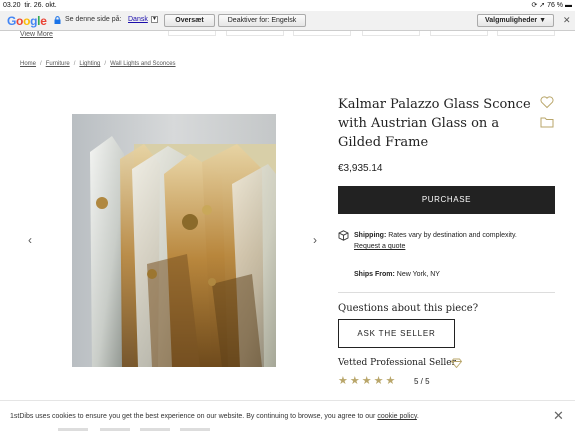 Image resolution: width=575 pixels, height=431 pixels. What do you see at coordinates (262, 20) in the screenshot?
I see `disable-translate-button: Deaktiver for: Engelsk` at bounding box center [262, 20].